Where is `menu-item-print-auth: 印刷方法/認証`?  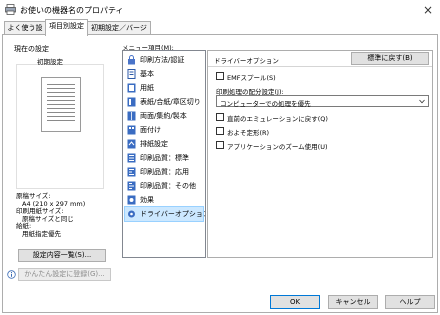 menu-item-print-auth: 印刷方法/認証 is located at coordinates (164, 60).